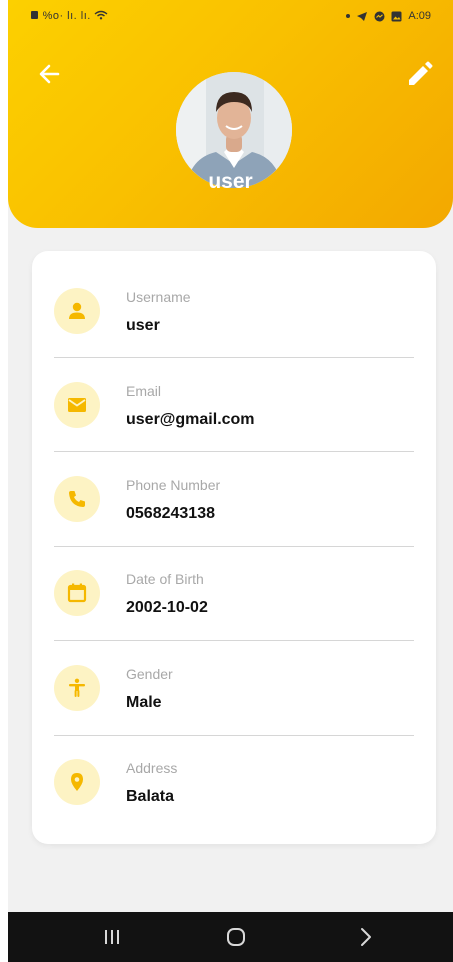 This screenshot has width=453, height=962. I want to click on field-label: Gender, so click(149, 674).